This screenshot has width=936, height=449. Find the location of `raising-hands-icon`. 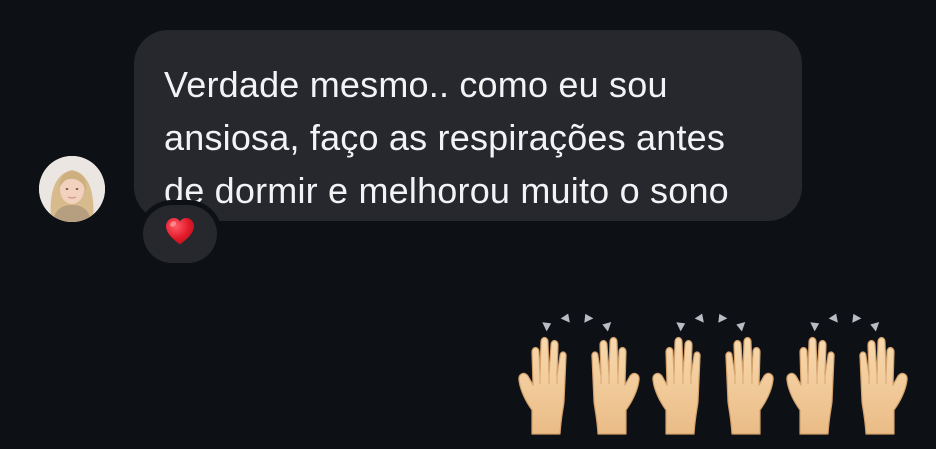

raising-hands-icon is located at coordinates (714, 374).